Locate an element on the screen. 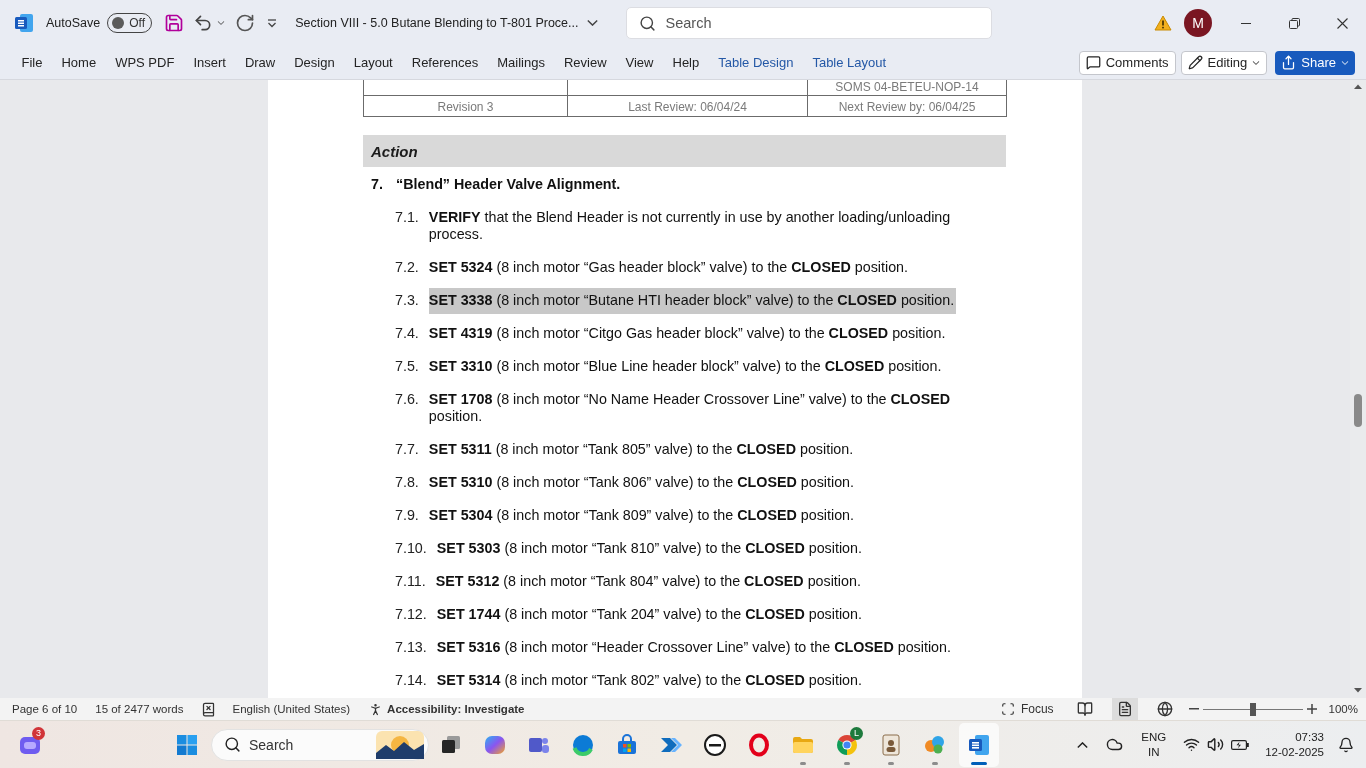 The height and width of the screenshot is (768, 1366). print-layout-button is located at coordinates (1124, 709).